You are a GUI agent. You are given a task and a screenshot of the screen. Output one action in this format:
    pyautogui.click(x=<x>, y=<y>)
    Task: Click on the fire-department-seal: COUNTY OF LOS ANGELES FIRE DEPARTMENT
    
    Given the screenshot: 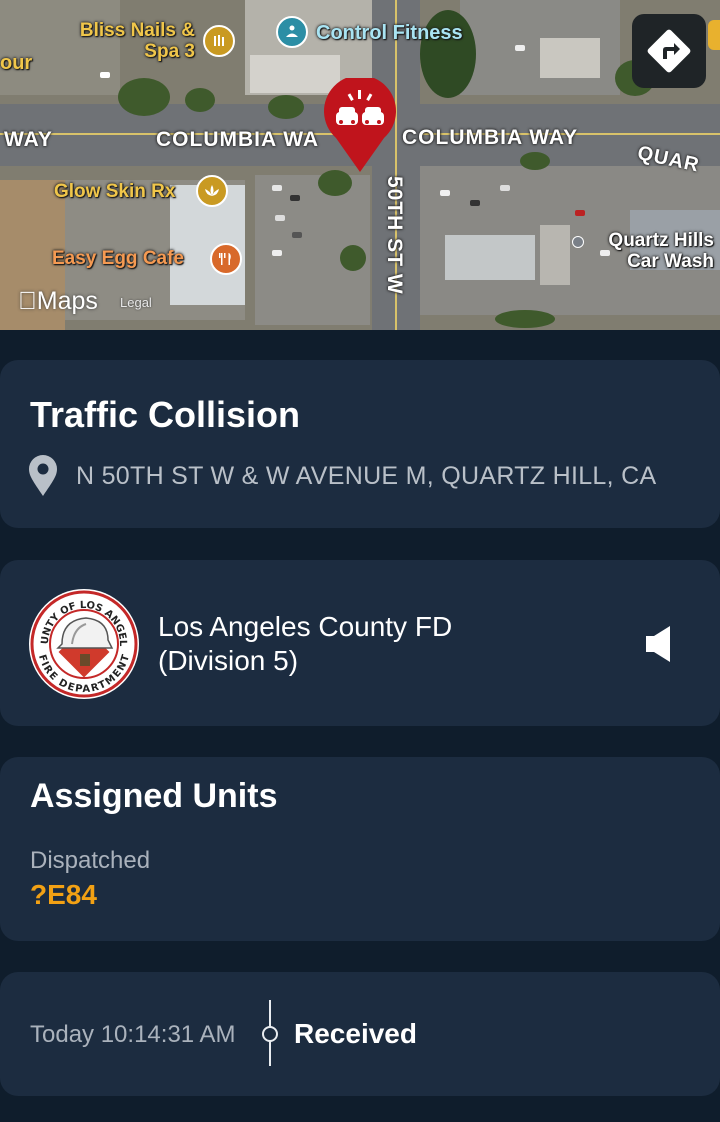 What is the action you would take?
    pyautogui.click(x=83, y=643)
    